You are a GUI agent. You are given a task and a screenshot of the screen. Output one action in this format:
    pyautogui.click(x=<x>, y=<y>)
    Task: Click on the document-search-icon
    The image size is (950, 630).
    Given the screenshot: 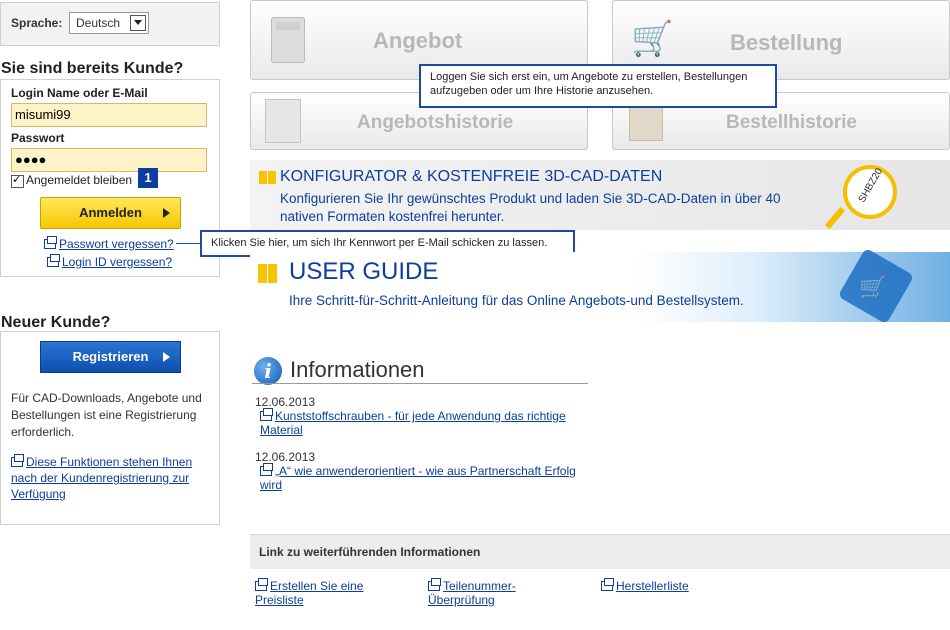 What is the action you would take?
    pyautogui.click(x=283, y=121)
    